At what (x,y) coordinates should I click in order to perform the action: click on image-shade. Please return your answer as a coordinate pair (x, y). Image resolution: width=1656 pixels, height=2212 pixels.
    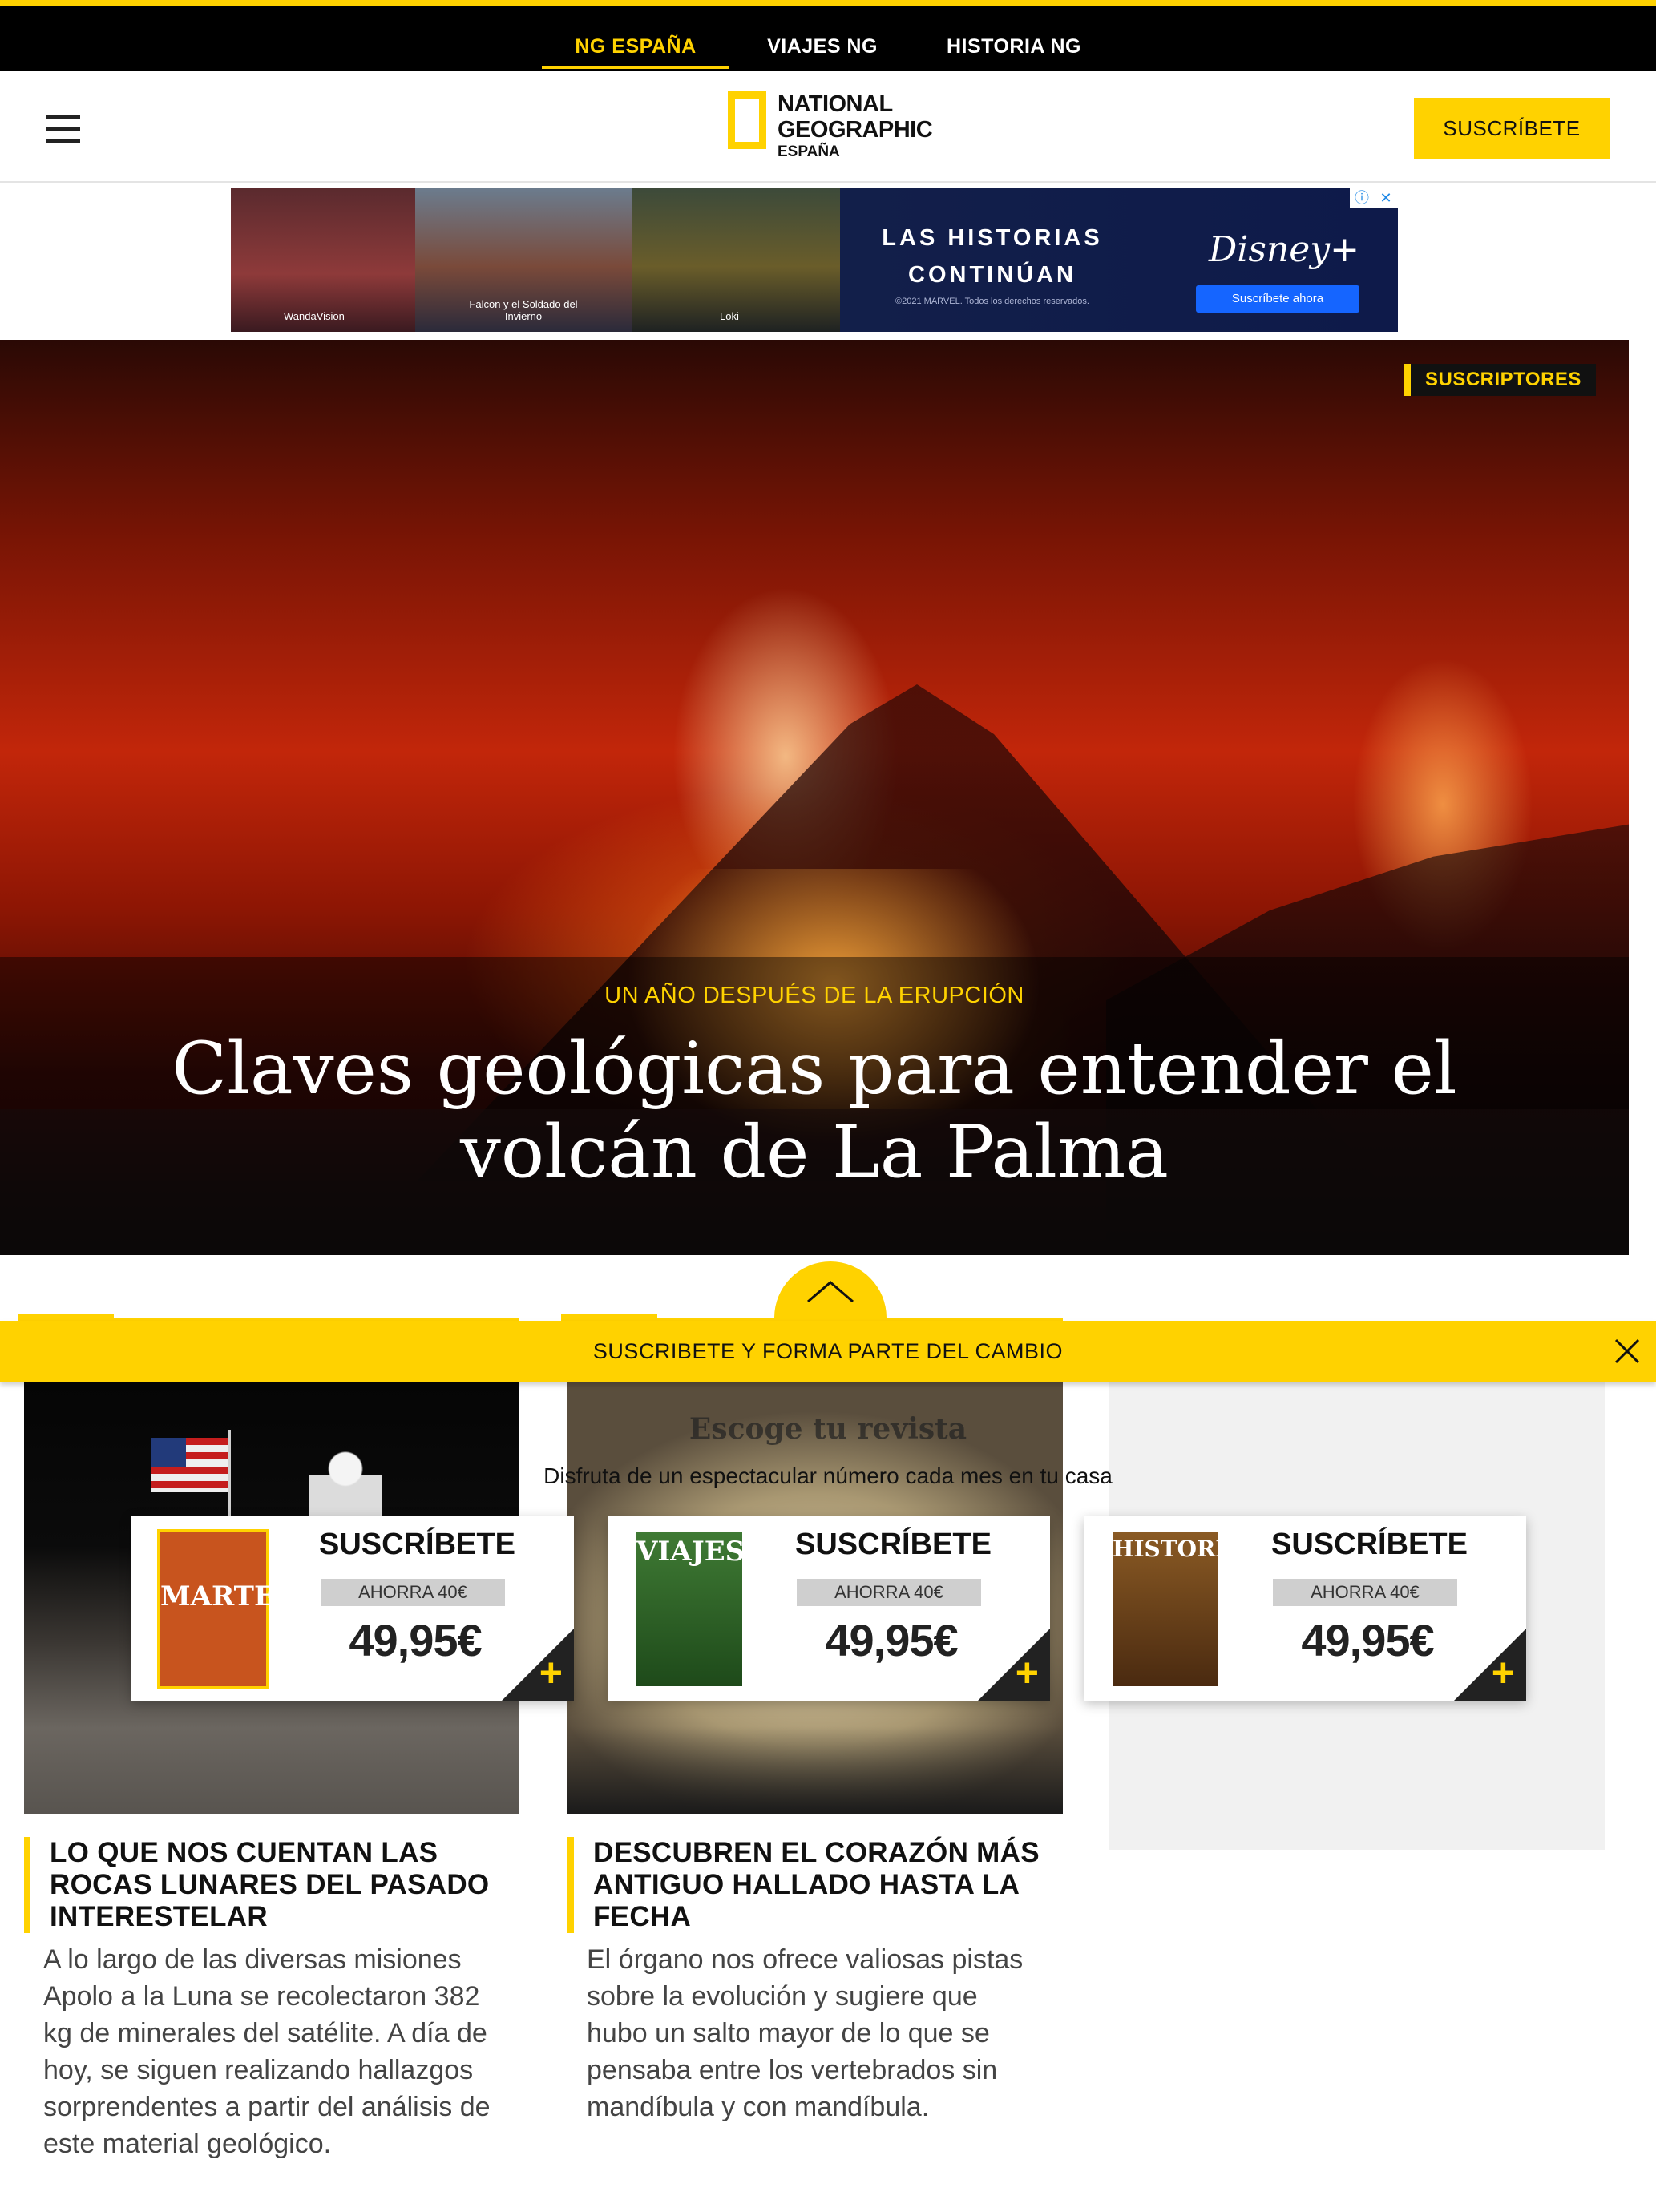
    Looking at the image, I should click on (815, 1770).